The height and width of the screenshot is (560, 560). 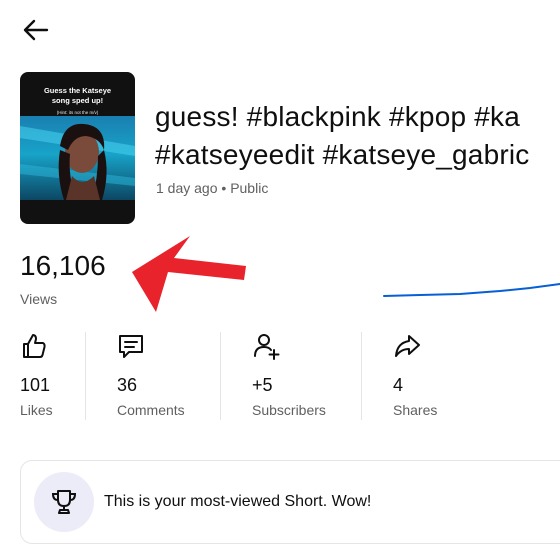 I want to click on video-meta: 1 day ago • Public, so click(x=212, y=188).